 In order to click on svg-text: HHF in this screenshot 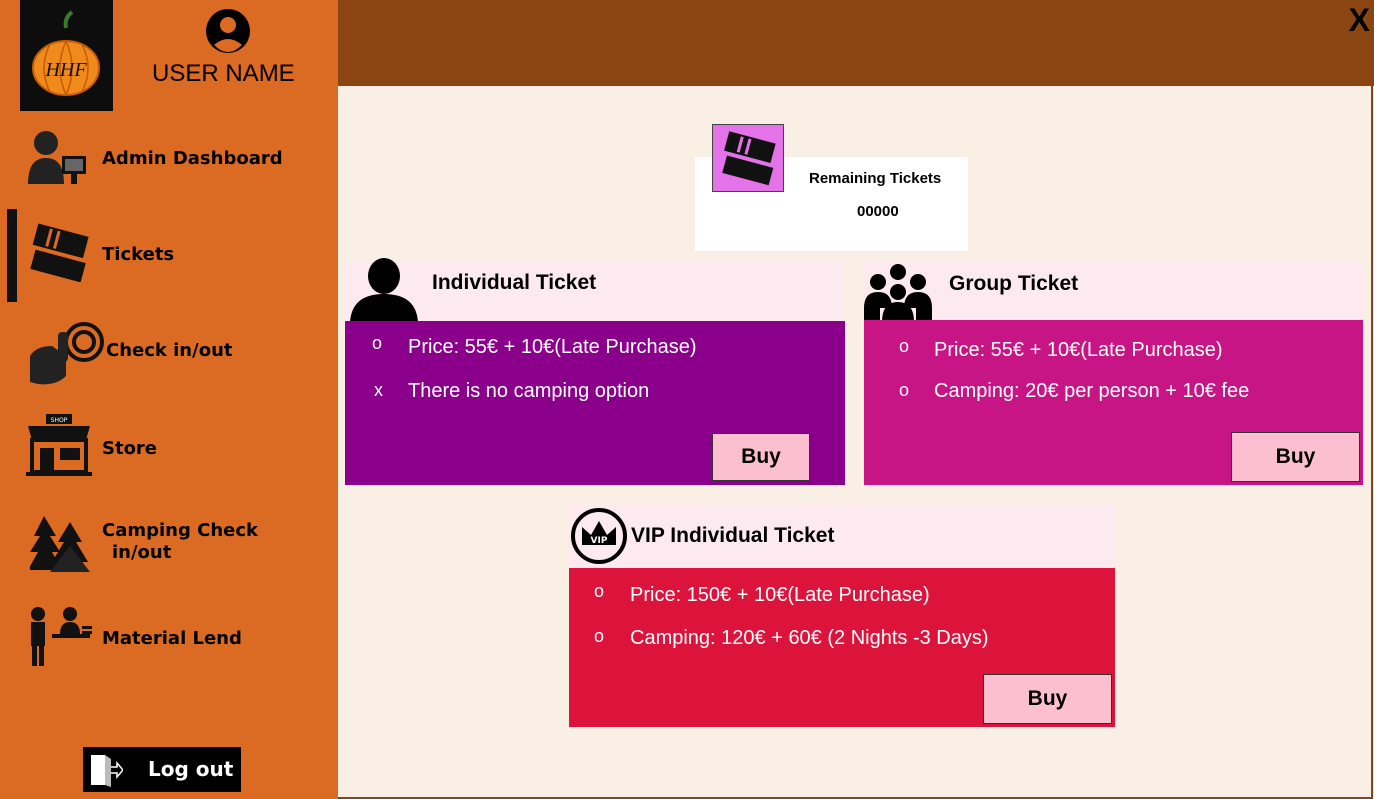, I will do `click(65, 70)`.